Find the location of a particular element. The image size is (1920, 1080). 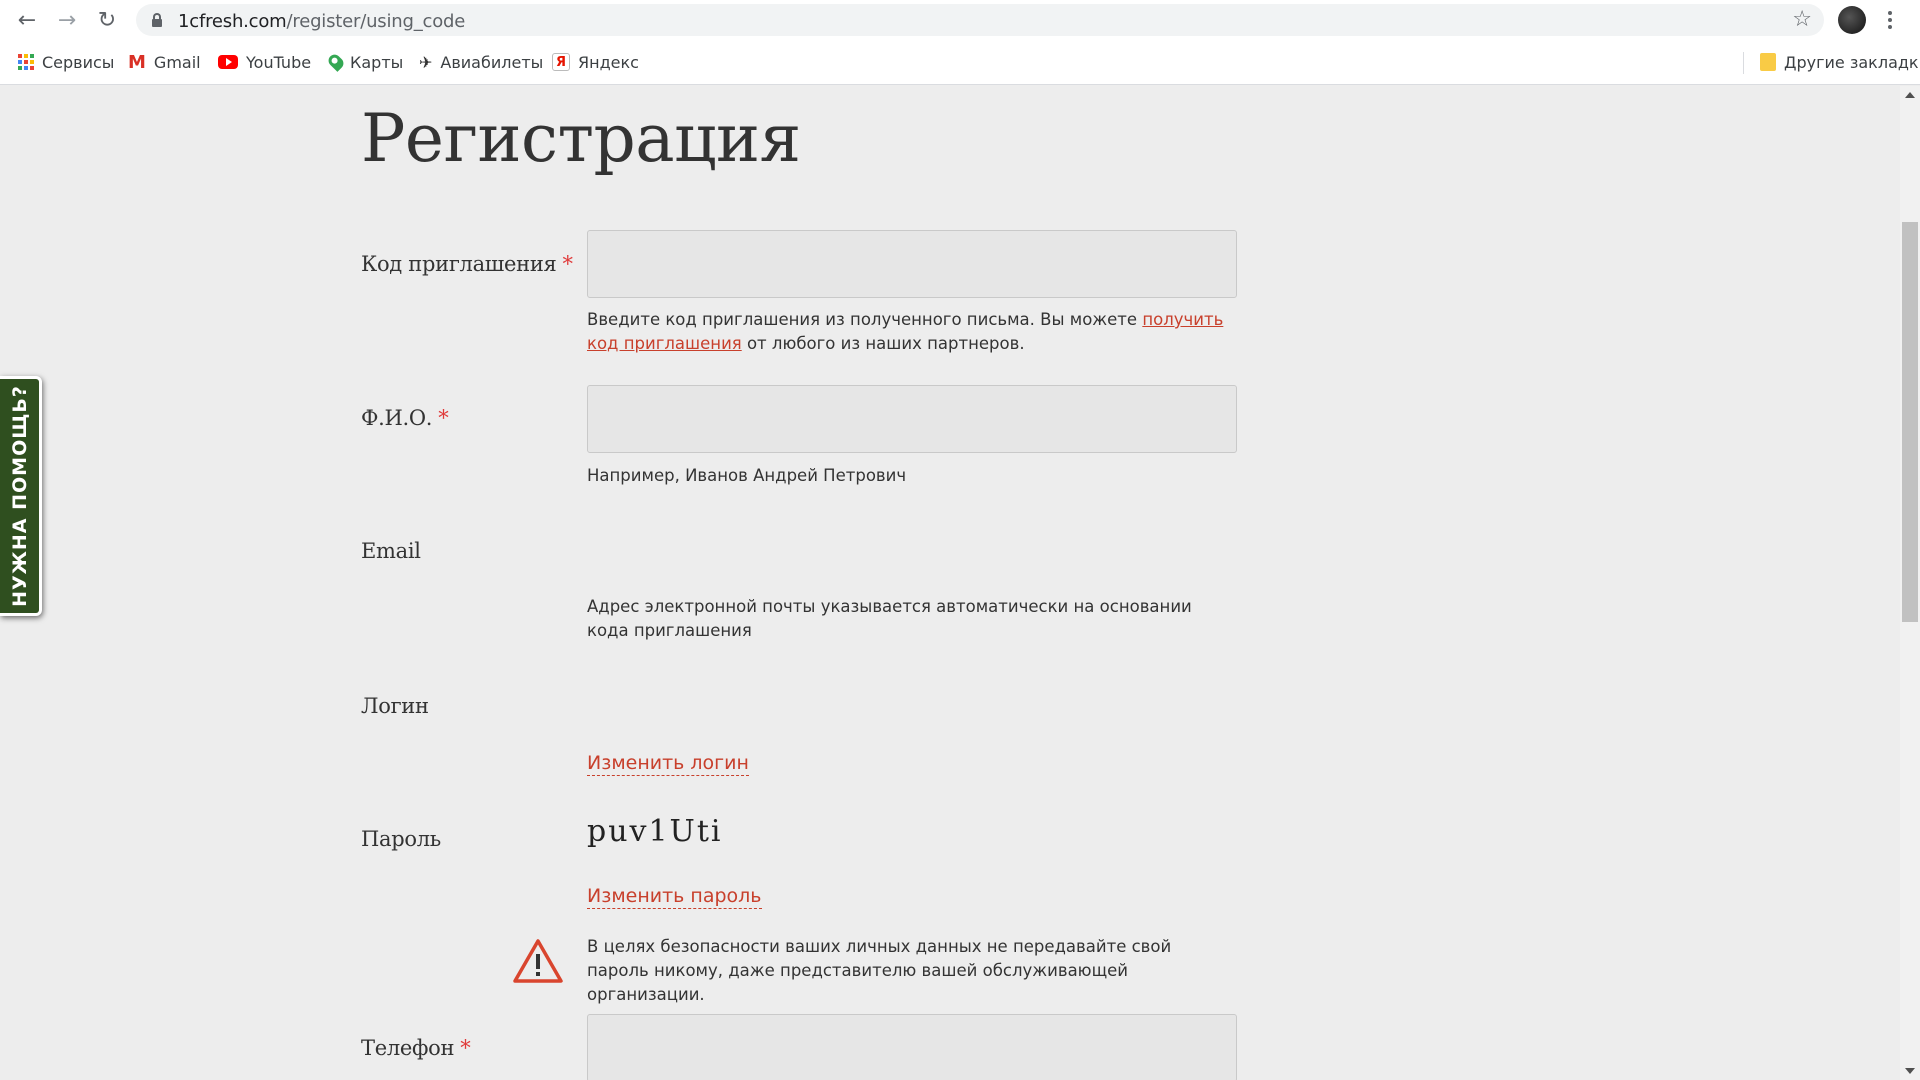

youtube-icon is located at coordinates (228, 62).